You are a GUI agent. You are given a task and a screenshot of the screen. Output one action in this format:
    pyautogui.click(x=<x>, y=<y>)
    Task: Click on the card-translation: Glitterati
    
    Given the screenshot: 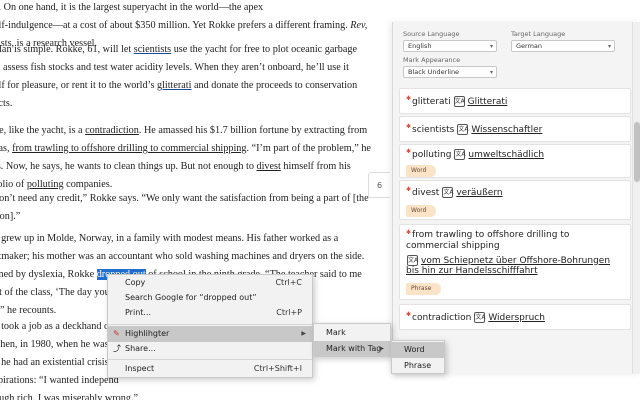 What is the action you would take?
    pyautogui.click(x=487, y=101)
    